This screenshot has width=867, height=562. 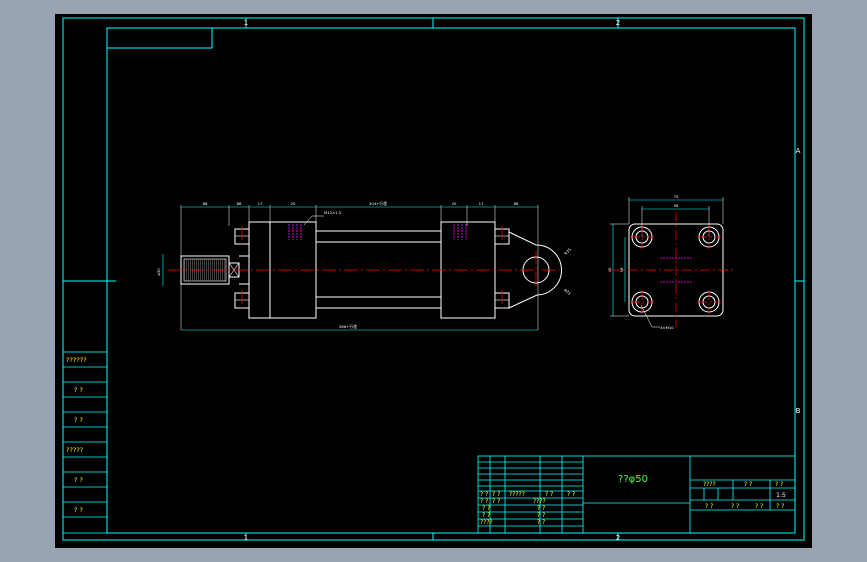 What do you see at coordinates (158, 272) in the screenshot?
I see `front-dim-rod-diameter: φ30` at bounding box center [158, 272].